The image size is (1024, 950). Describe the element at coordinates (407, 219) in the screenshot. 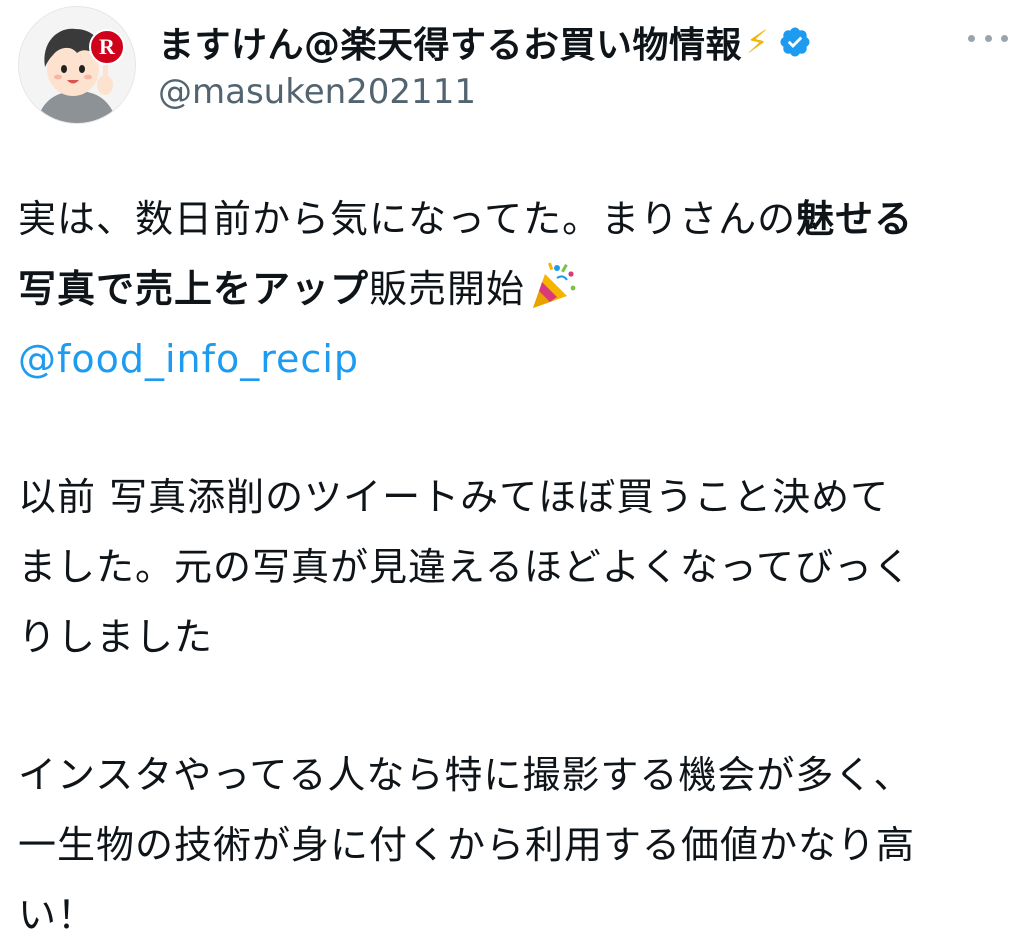

I see `text-run: 実は、数日前から気になってた。まりさんの` at that location.